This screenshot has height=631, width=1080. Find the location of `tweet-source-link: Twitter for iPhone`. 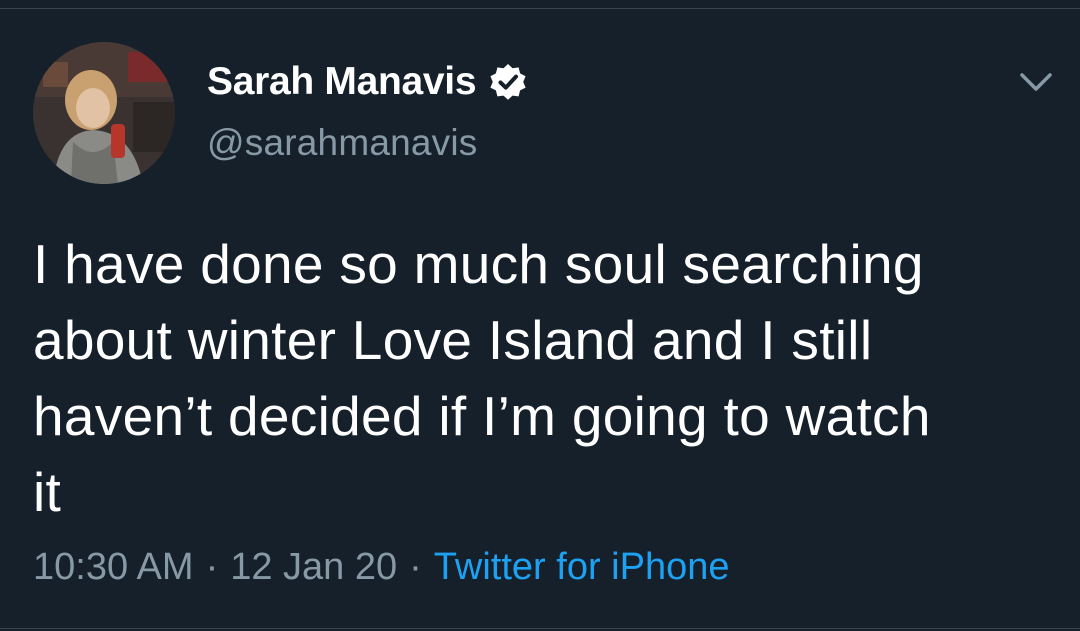

tweet-source-link: Twitter for iPhone is located at coordinates (582, 567).